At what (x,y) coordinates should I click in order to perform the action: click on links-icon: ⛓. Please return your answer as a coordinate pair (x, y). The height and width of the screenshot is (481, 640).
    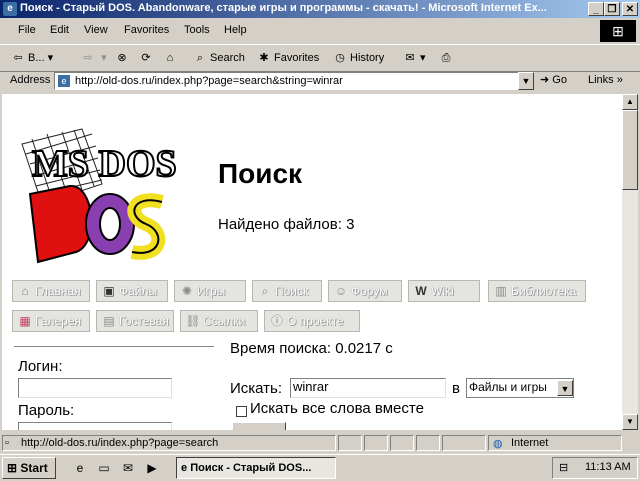
    Looking at the image, I should click on (193, 321).